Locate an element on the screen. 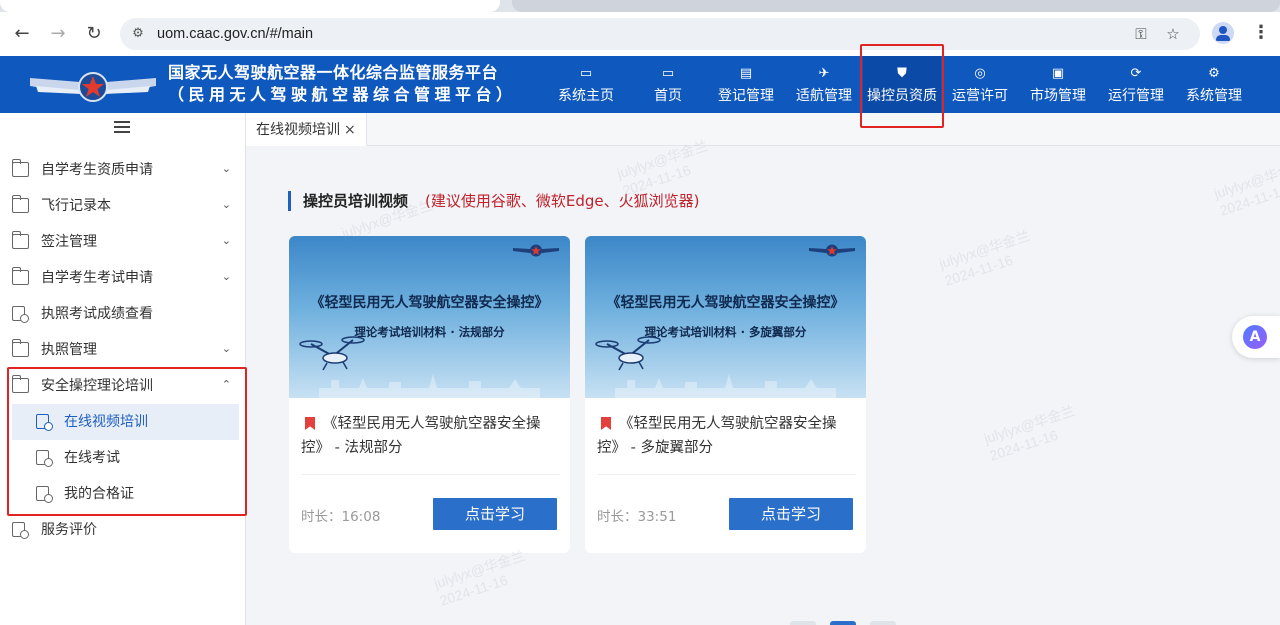 The height and width of the screenshot is (625, 1280). sidebar-item-flight-log: 飞行记录本 ⌄ is located at coordinates (122, 206).